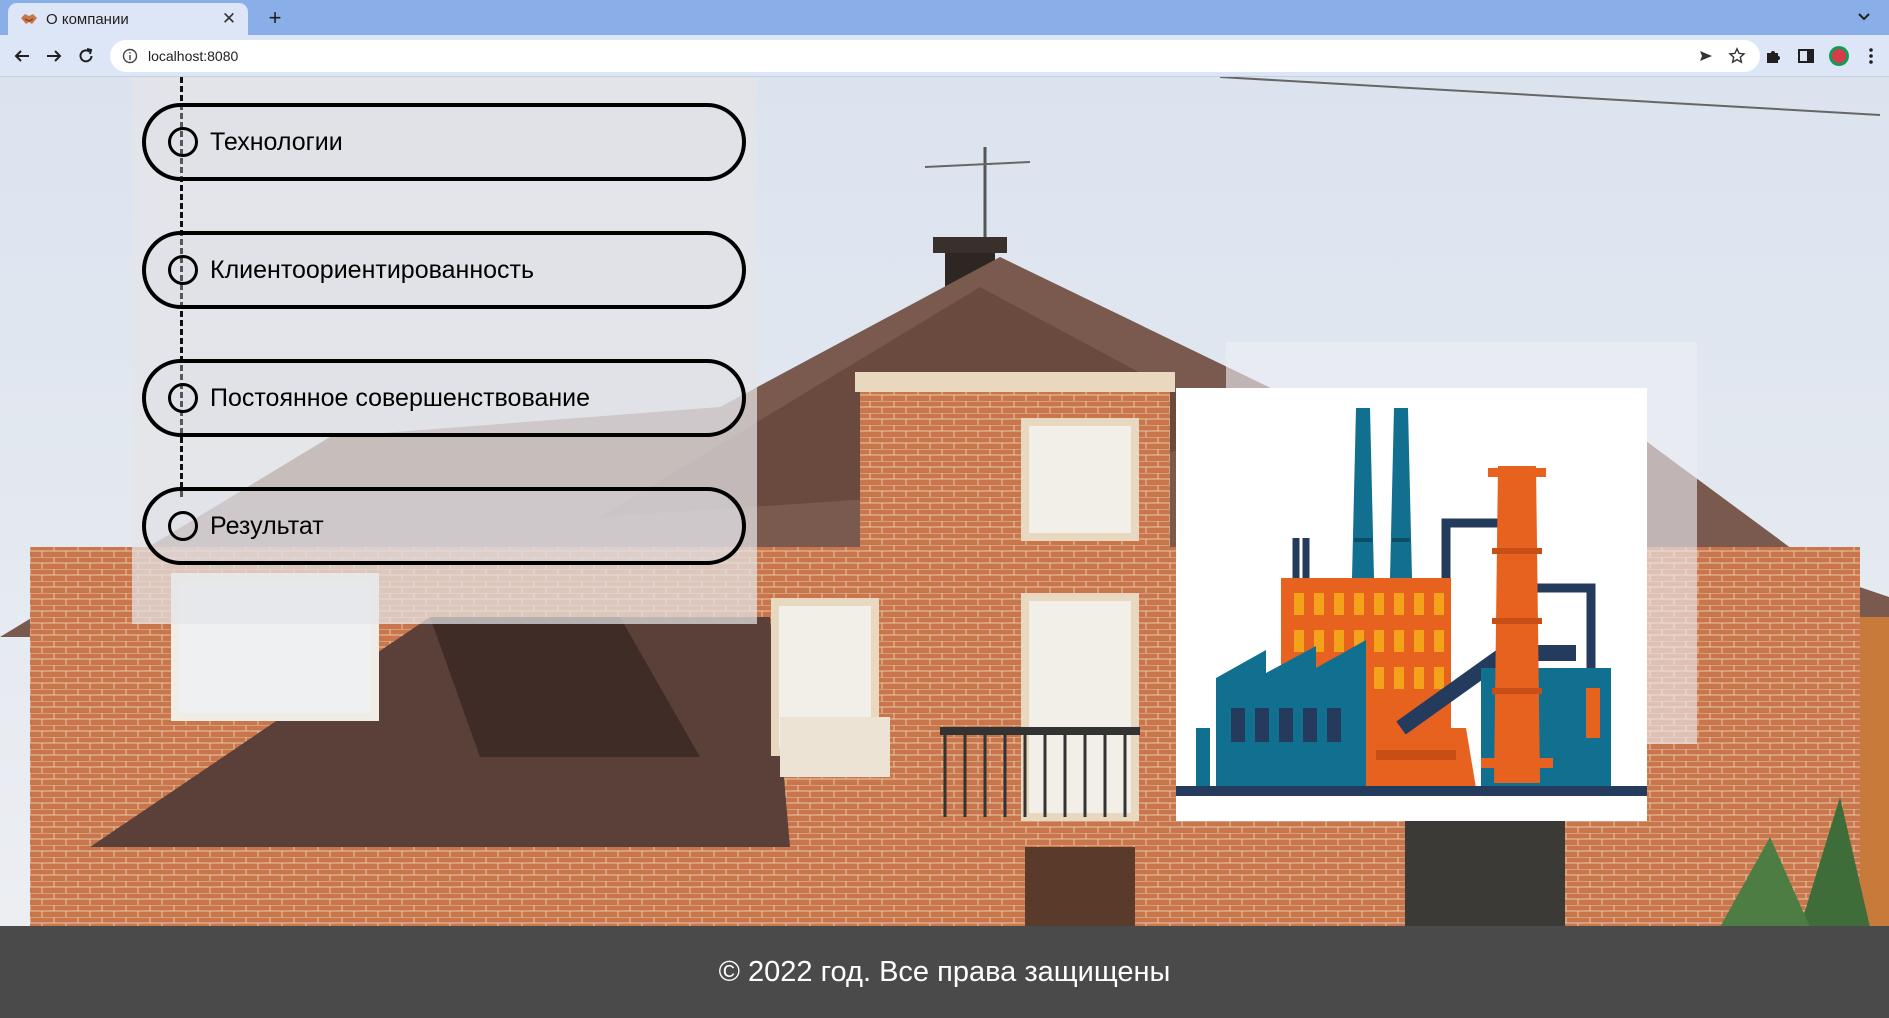  I want to click on timeline-step-technologies: Технологии, so click(444, 142).